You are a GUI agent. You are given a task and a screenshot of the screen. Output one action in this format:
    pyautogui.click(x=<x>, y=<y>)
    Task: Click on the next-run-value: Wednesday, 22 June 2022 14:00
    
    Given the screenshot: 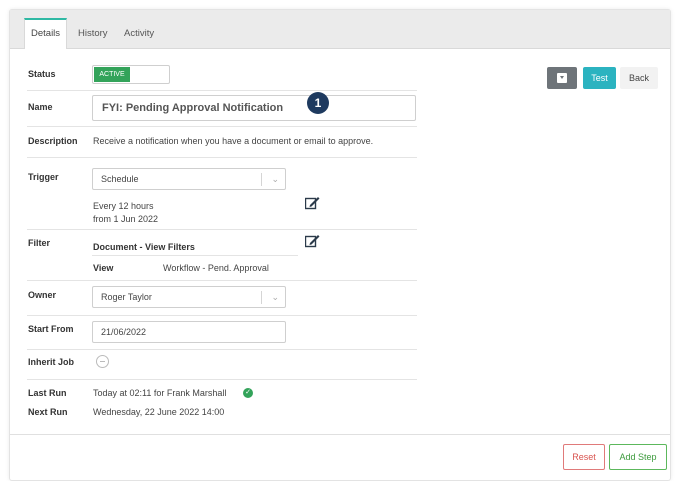 What is the action you would take?
    pyautogui.click(x=159, y=412)
    